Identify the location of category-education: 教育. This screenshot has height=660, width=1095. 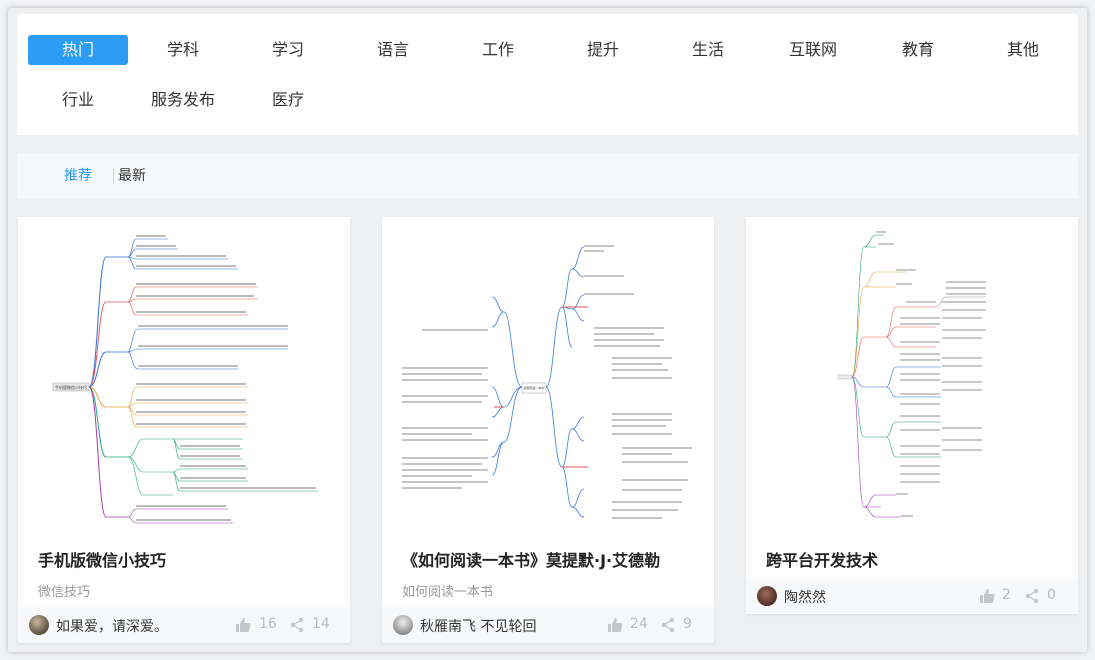
(918, 50).